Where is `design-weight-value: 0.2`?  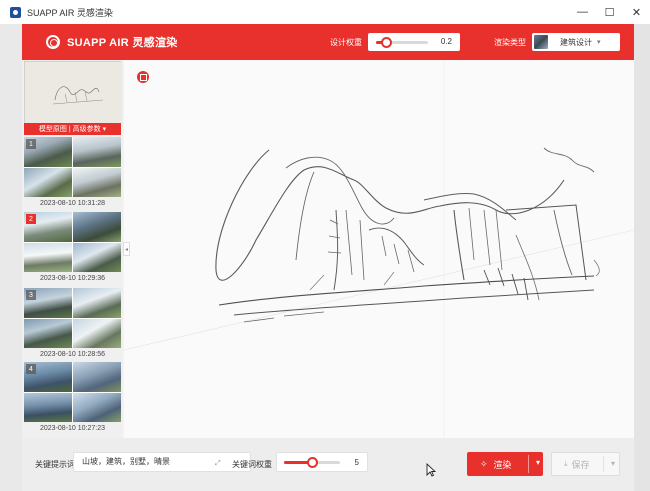 design-weight-value: 0.2 is located at coordinates (446, 41).